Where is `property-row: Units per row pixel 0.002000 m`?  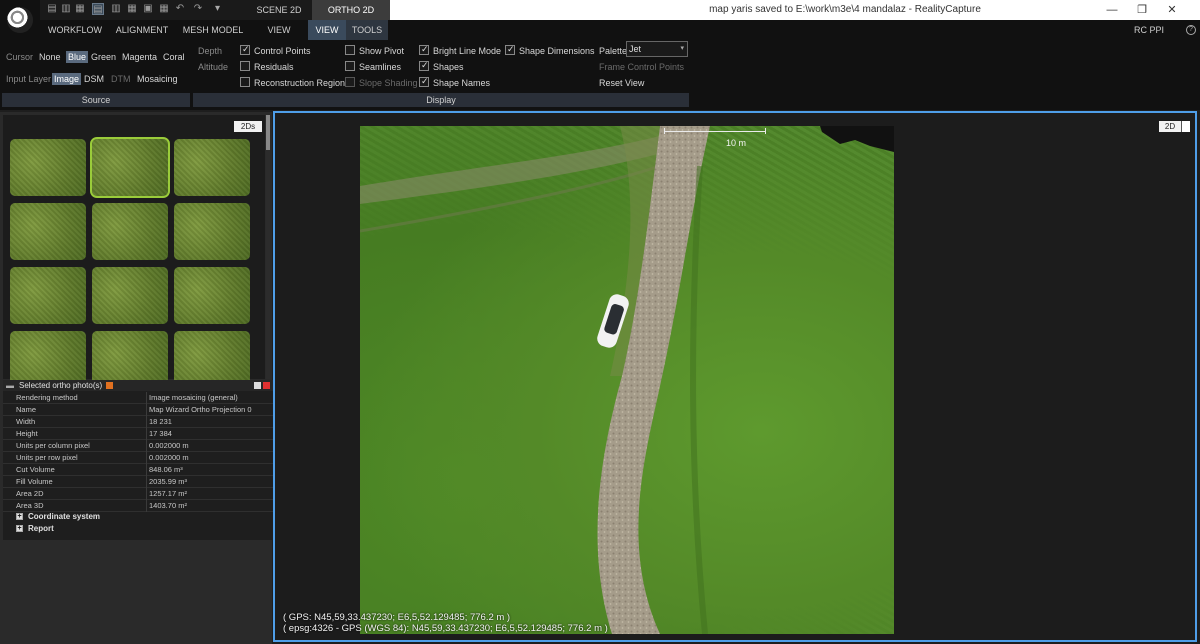 property-row: Units per row pixel 0.002000 m is located at coordinates (138, 458).